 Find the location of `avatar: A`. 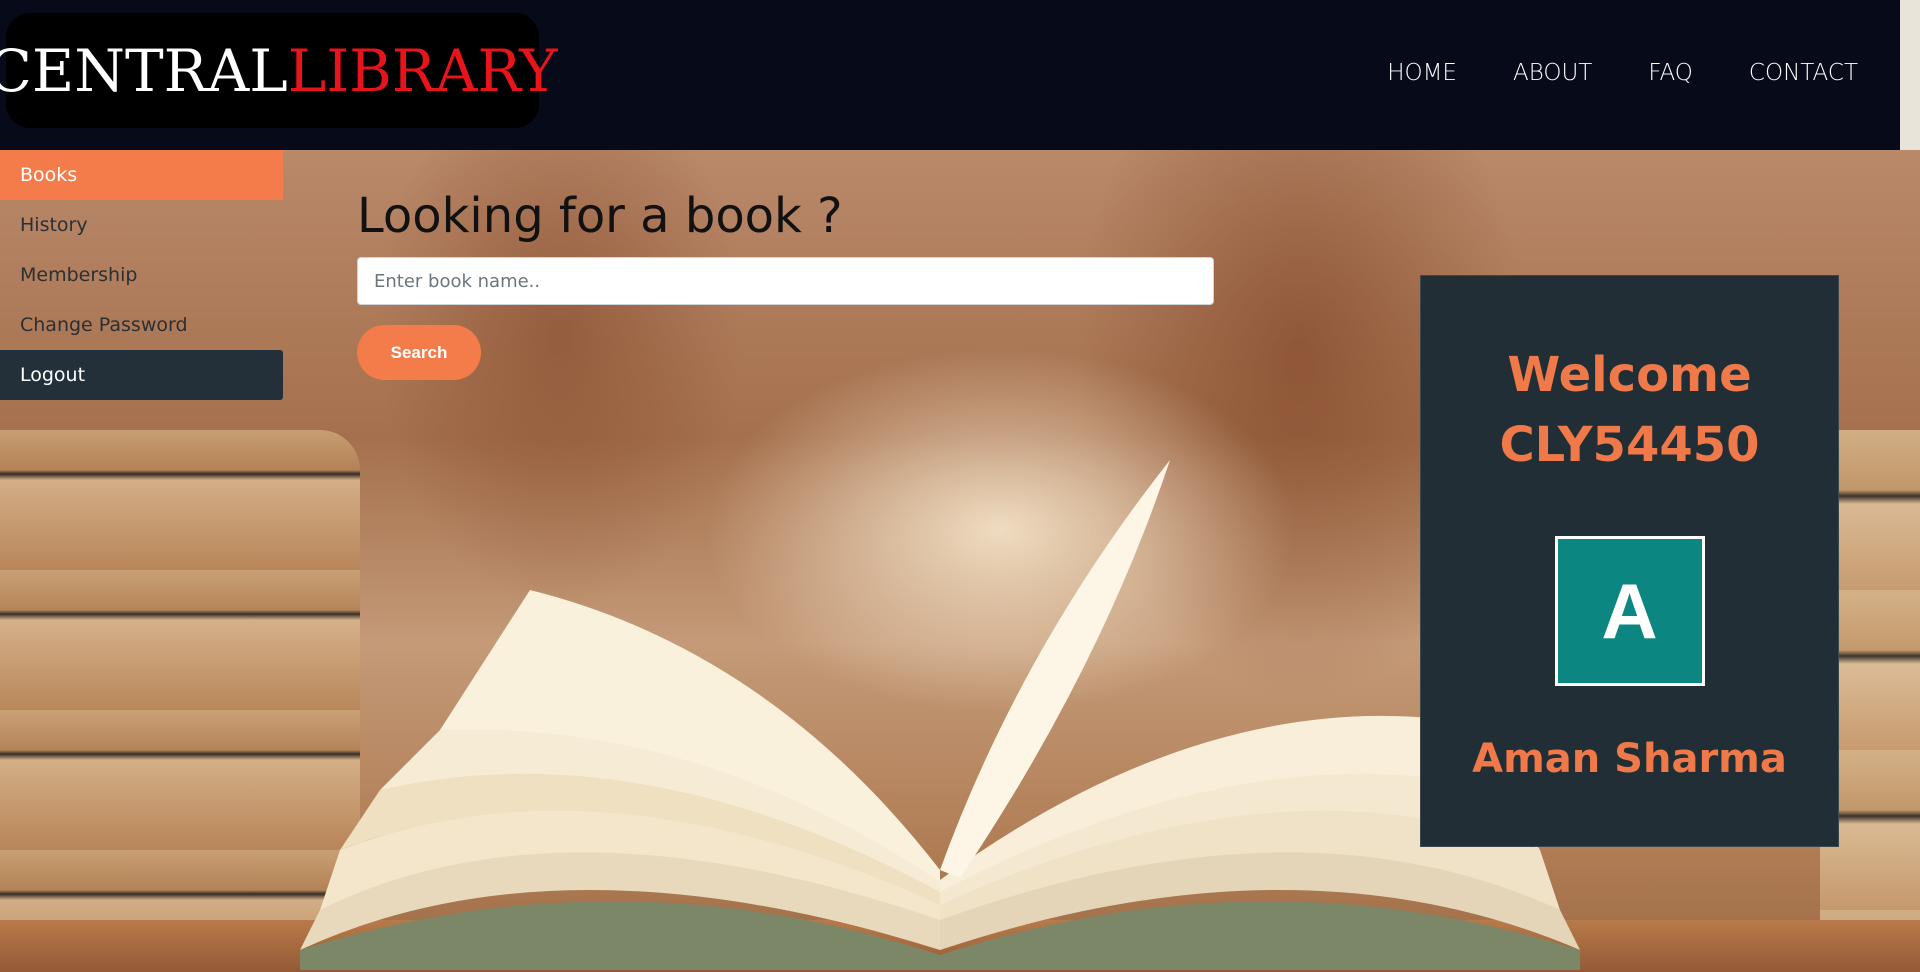

avatar: A is located at coordinates (1629, 611).